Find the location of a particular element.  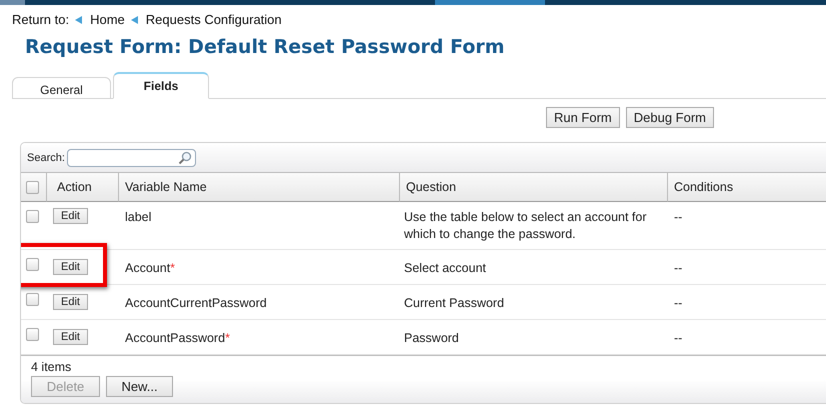

question-text: Password is located at coordinates (431, 338).